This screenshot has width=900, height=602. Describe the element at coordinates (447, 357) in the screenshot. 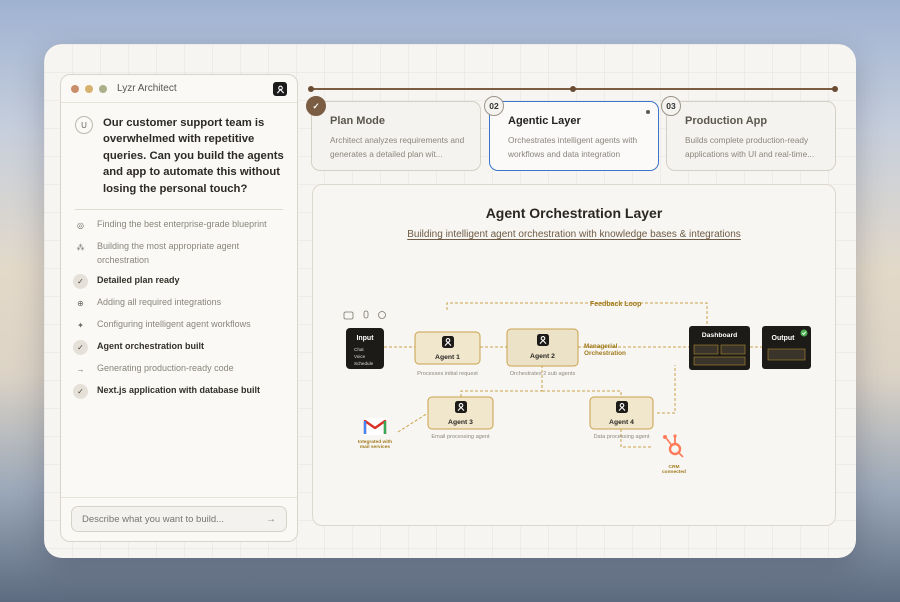

I see `agent-1-label: Agent 1` at that location.